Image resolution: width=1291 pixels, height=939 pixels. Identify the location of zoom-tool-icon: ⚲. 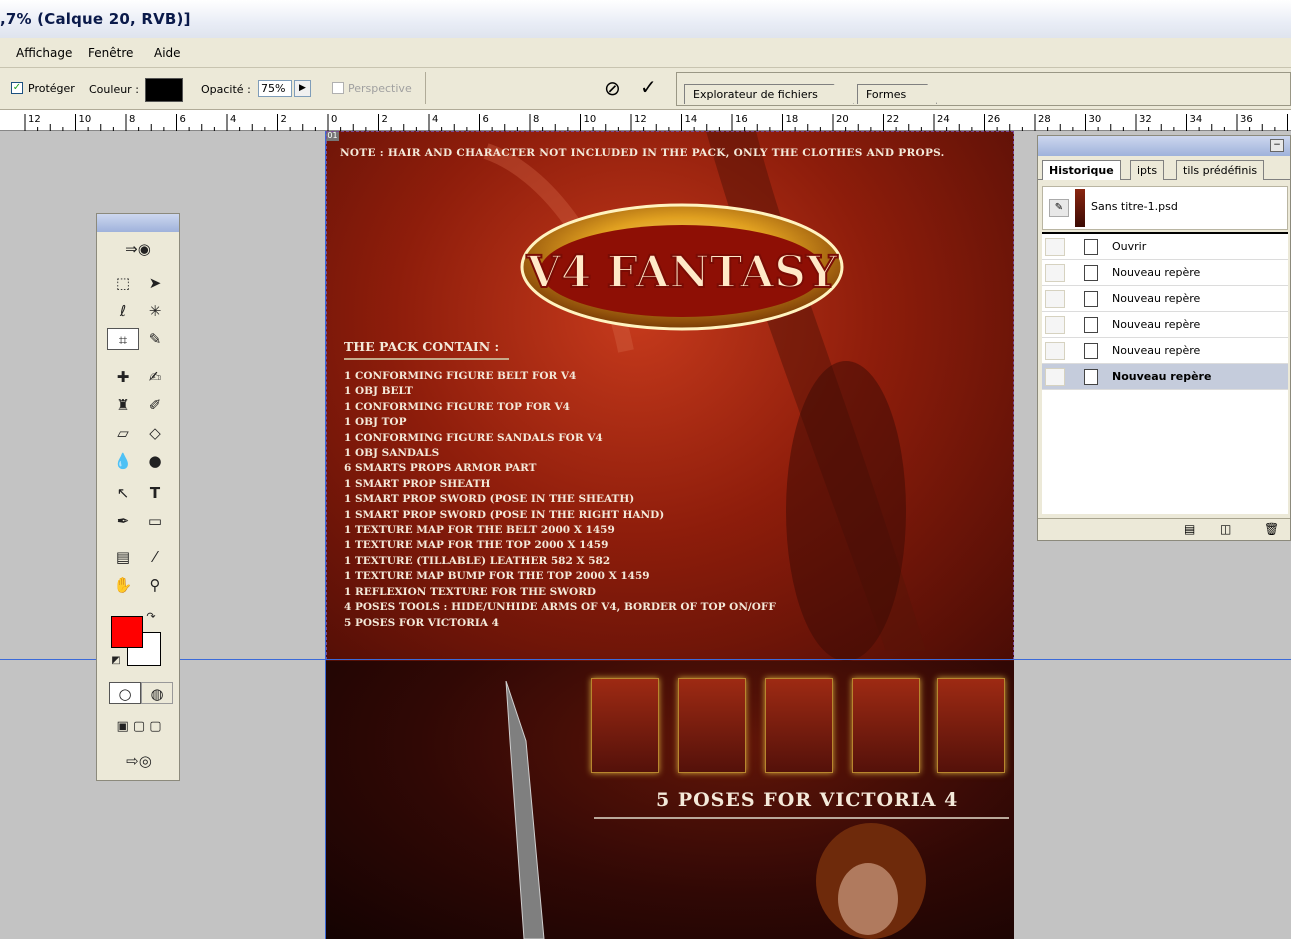
(155, 585).